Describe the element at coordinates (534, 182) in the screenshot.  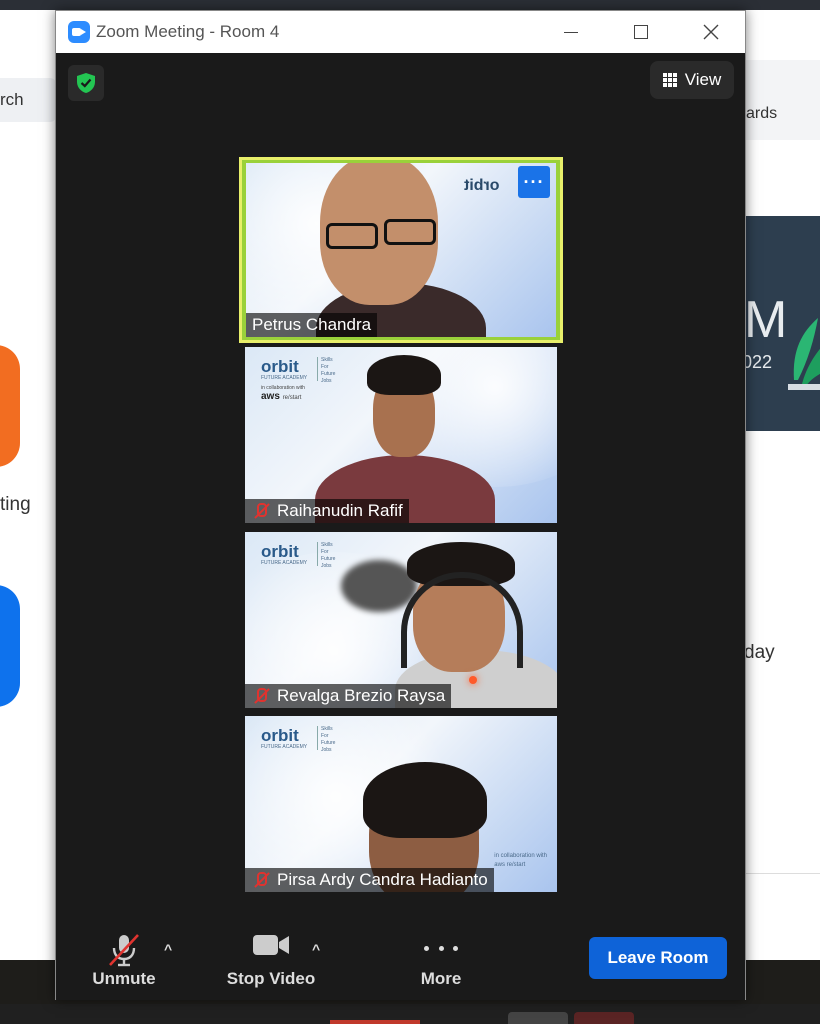
I see `tile-more-options-button: ···` at that location.